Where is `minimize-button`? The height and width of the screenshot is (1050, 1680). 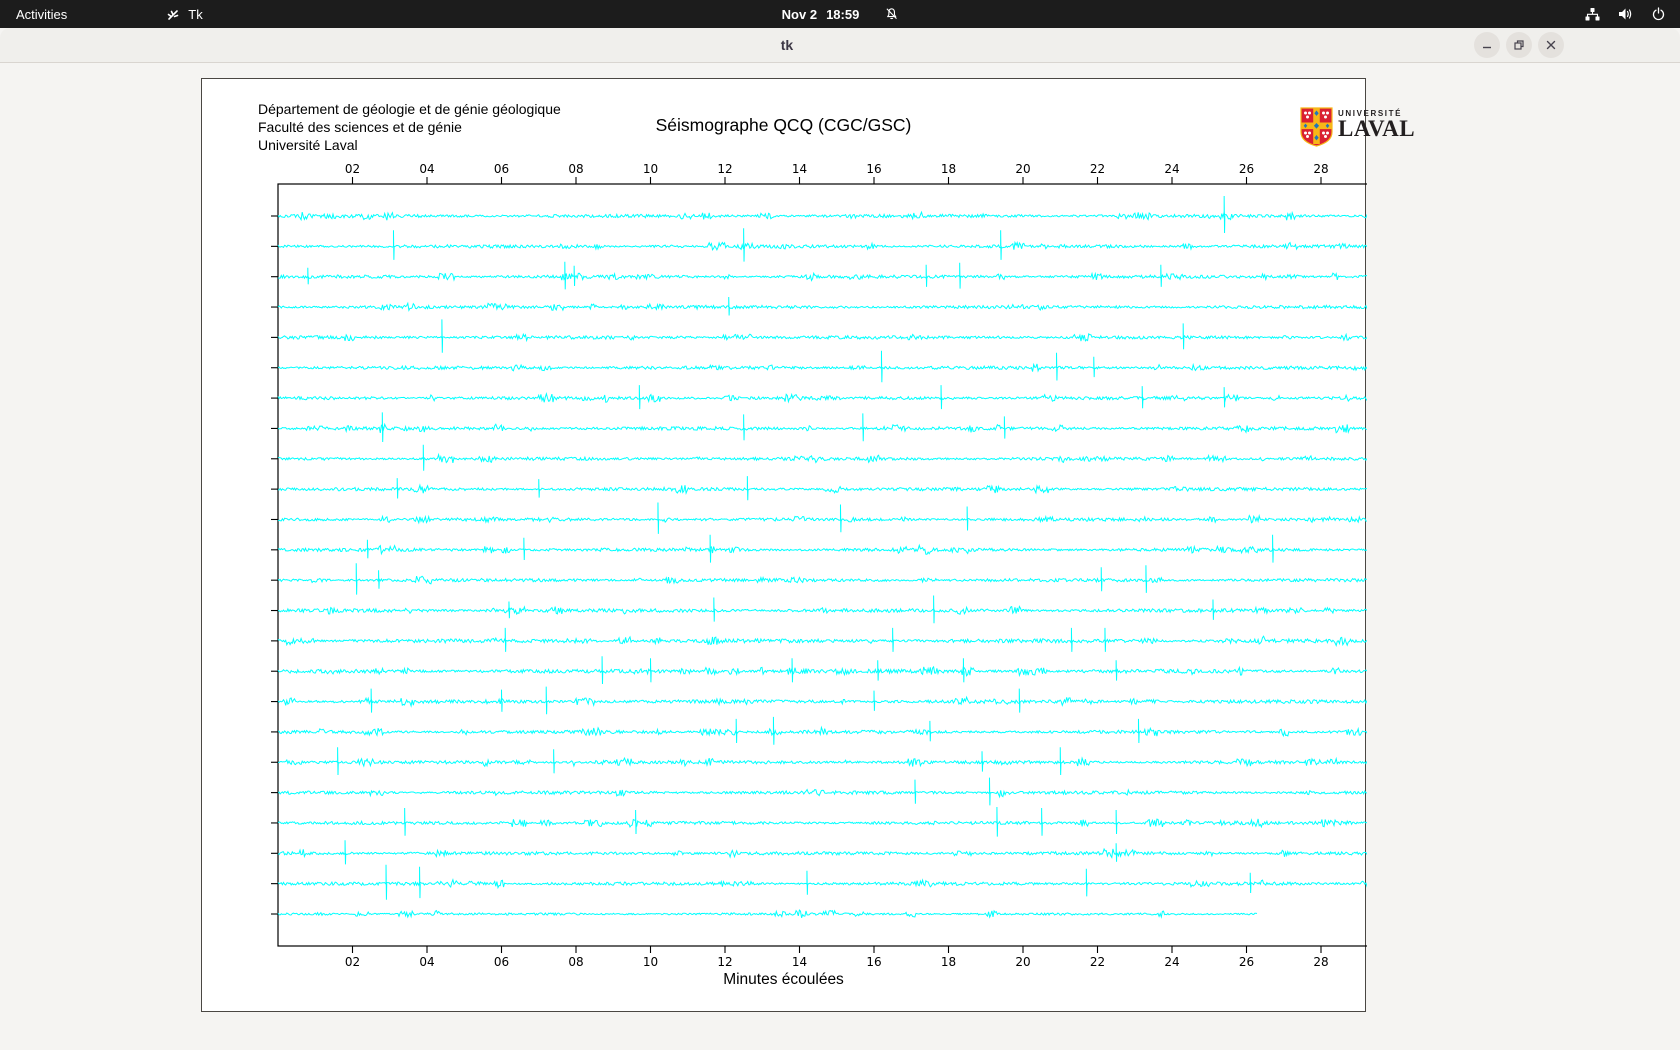
minimize-button is located at coordinates (1487, 45).